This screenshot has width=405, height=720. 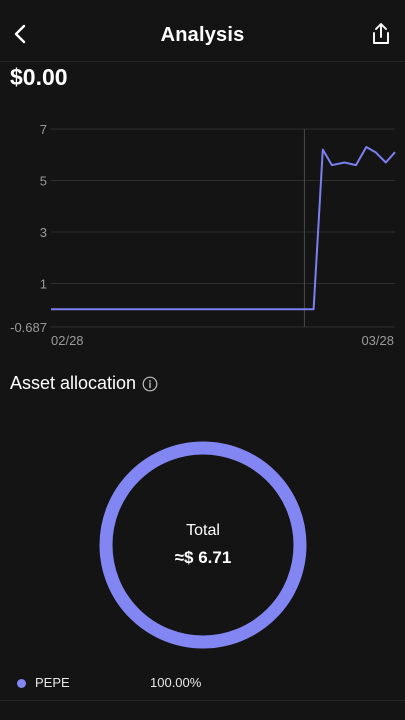 I want to click on y-tick-label: 5, so click(x=43, y=181).